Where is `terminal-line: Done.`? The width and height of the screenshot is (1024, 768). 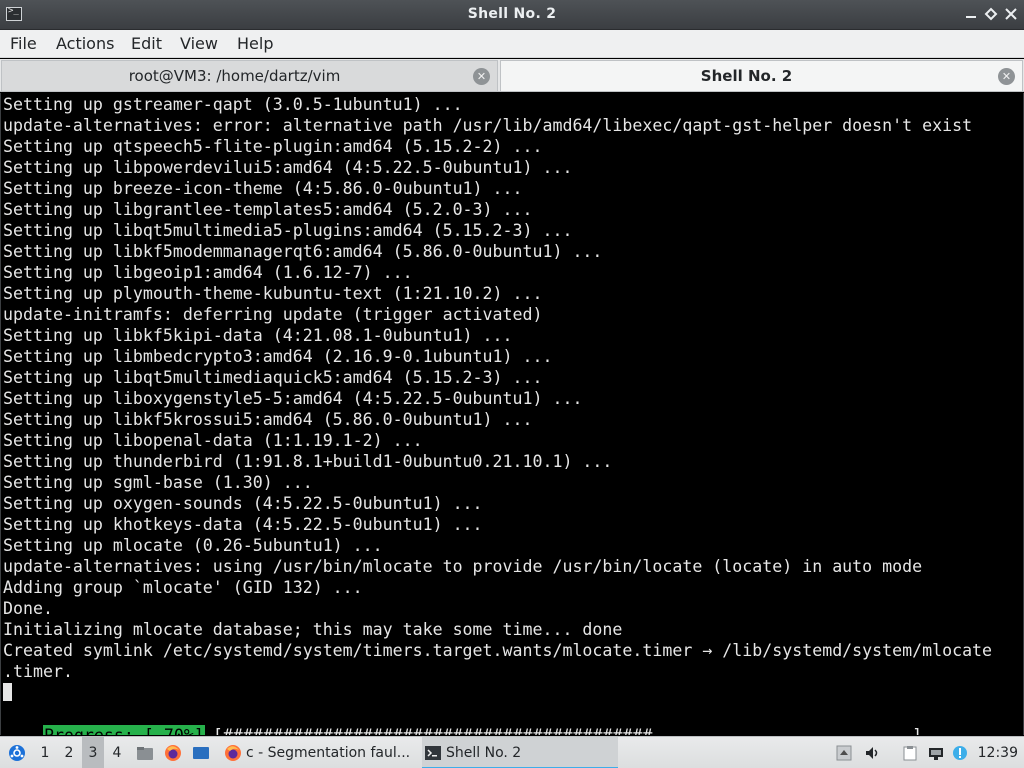
terminal-line: Done. is located at coordinates (28, 608).